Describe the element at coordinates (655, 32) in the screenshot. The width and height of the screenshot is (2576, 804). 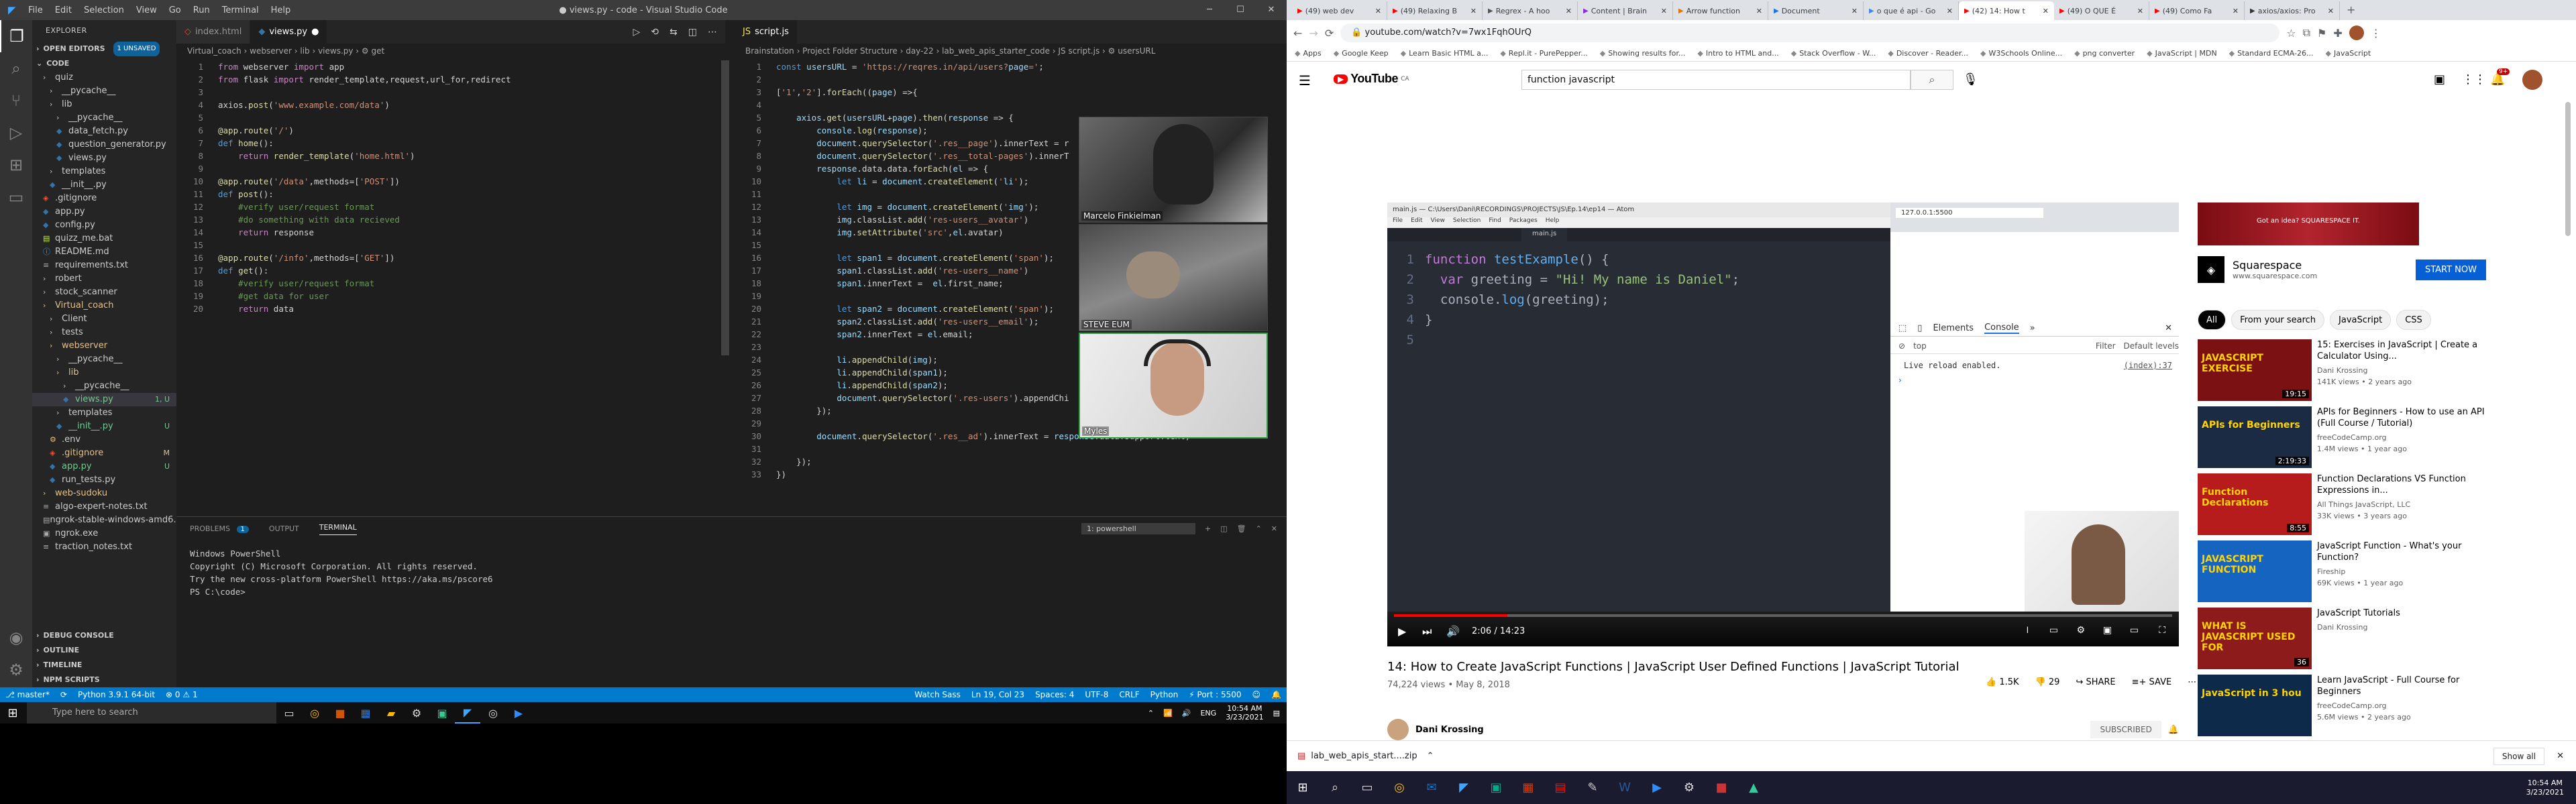
I see `history-icon: ⟲` at that location.